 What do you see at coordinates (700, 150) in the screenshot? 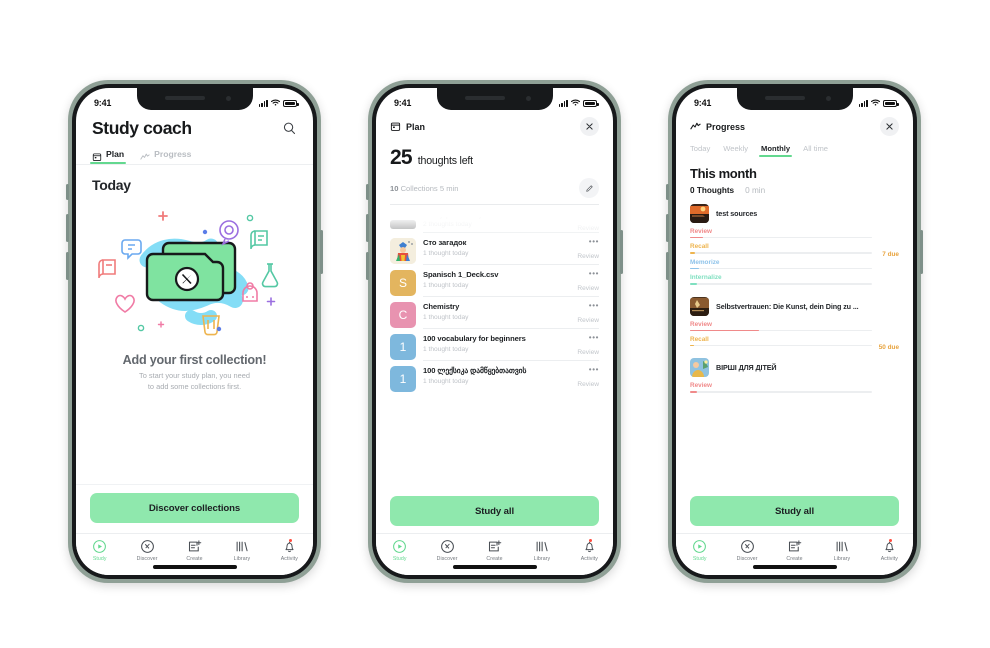
I see `tab-today: Today` at bounding box center [700, 150].